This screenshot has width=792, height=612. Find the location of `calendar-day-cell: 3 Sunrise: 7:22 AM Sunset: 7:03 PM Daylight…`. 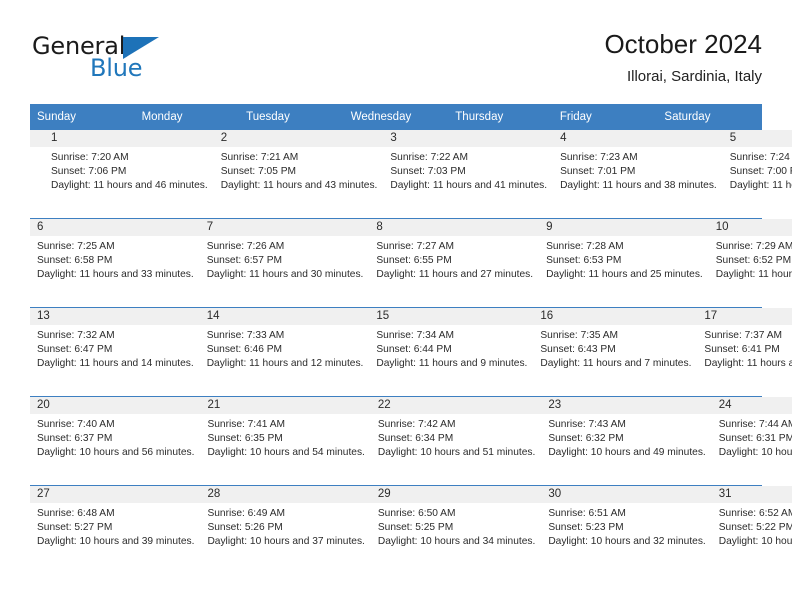

calendar-day-cell: 3 Sunrise: 7:22 AM Sunset: 7:03 PM Daylight… is located at coordinates (468, 174).